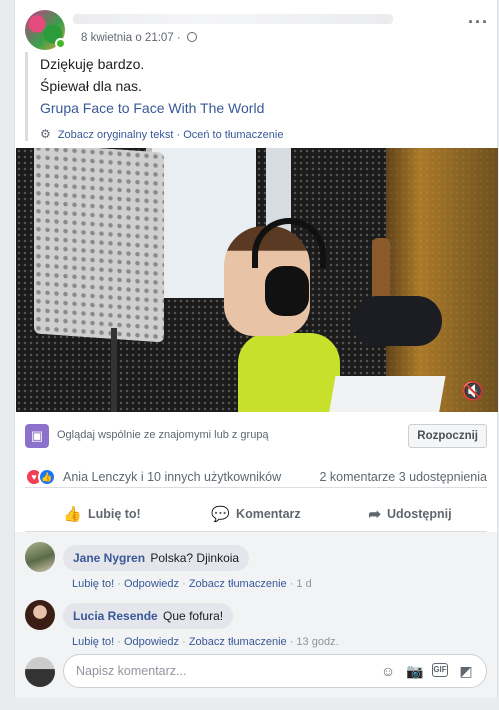 This screenshot has height=710, width=499. Describe the element at coordinates (374, 514) in the screenshot. I see `share-arrow-icon: ➦` at that location.